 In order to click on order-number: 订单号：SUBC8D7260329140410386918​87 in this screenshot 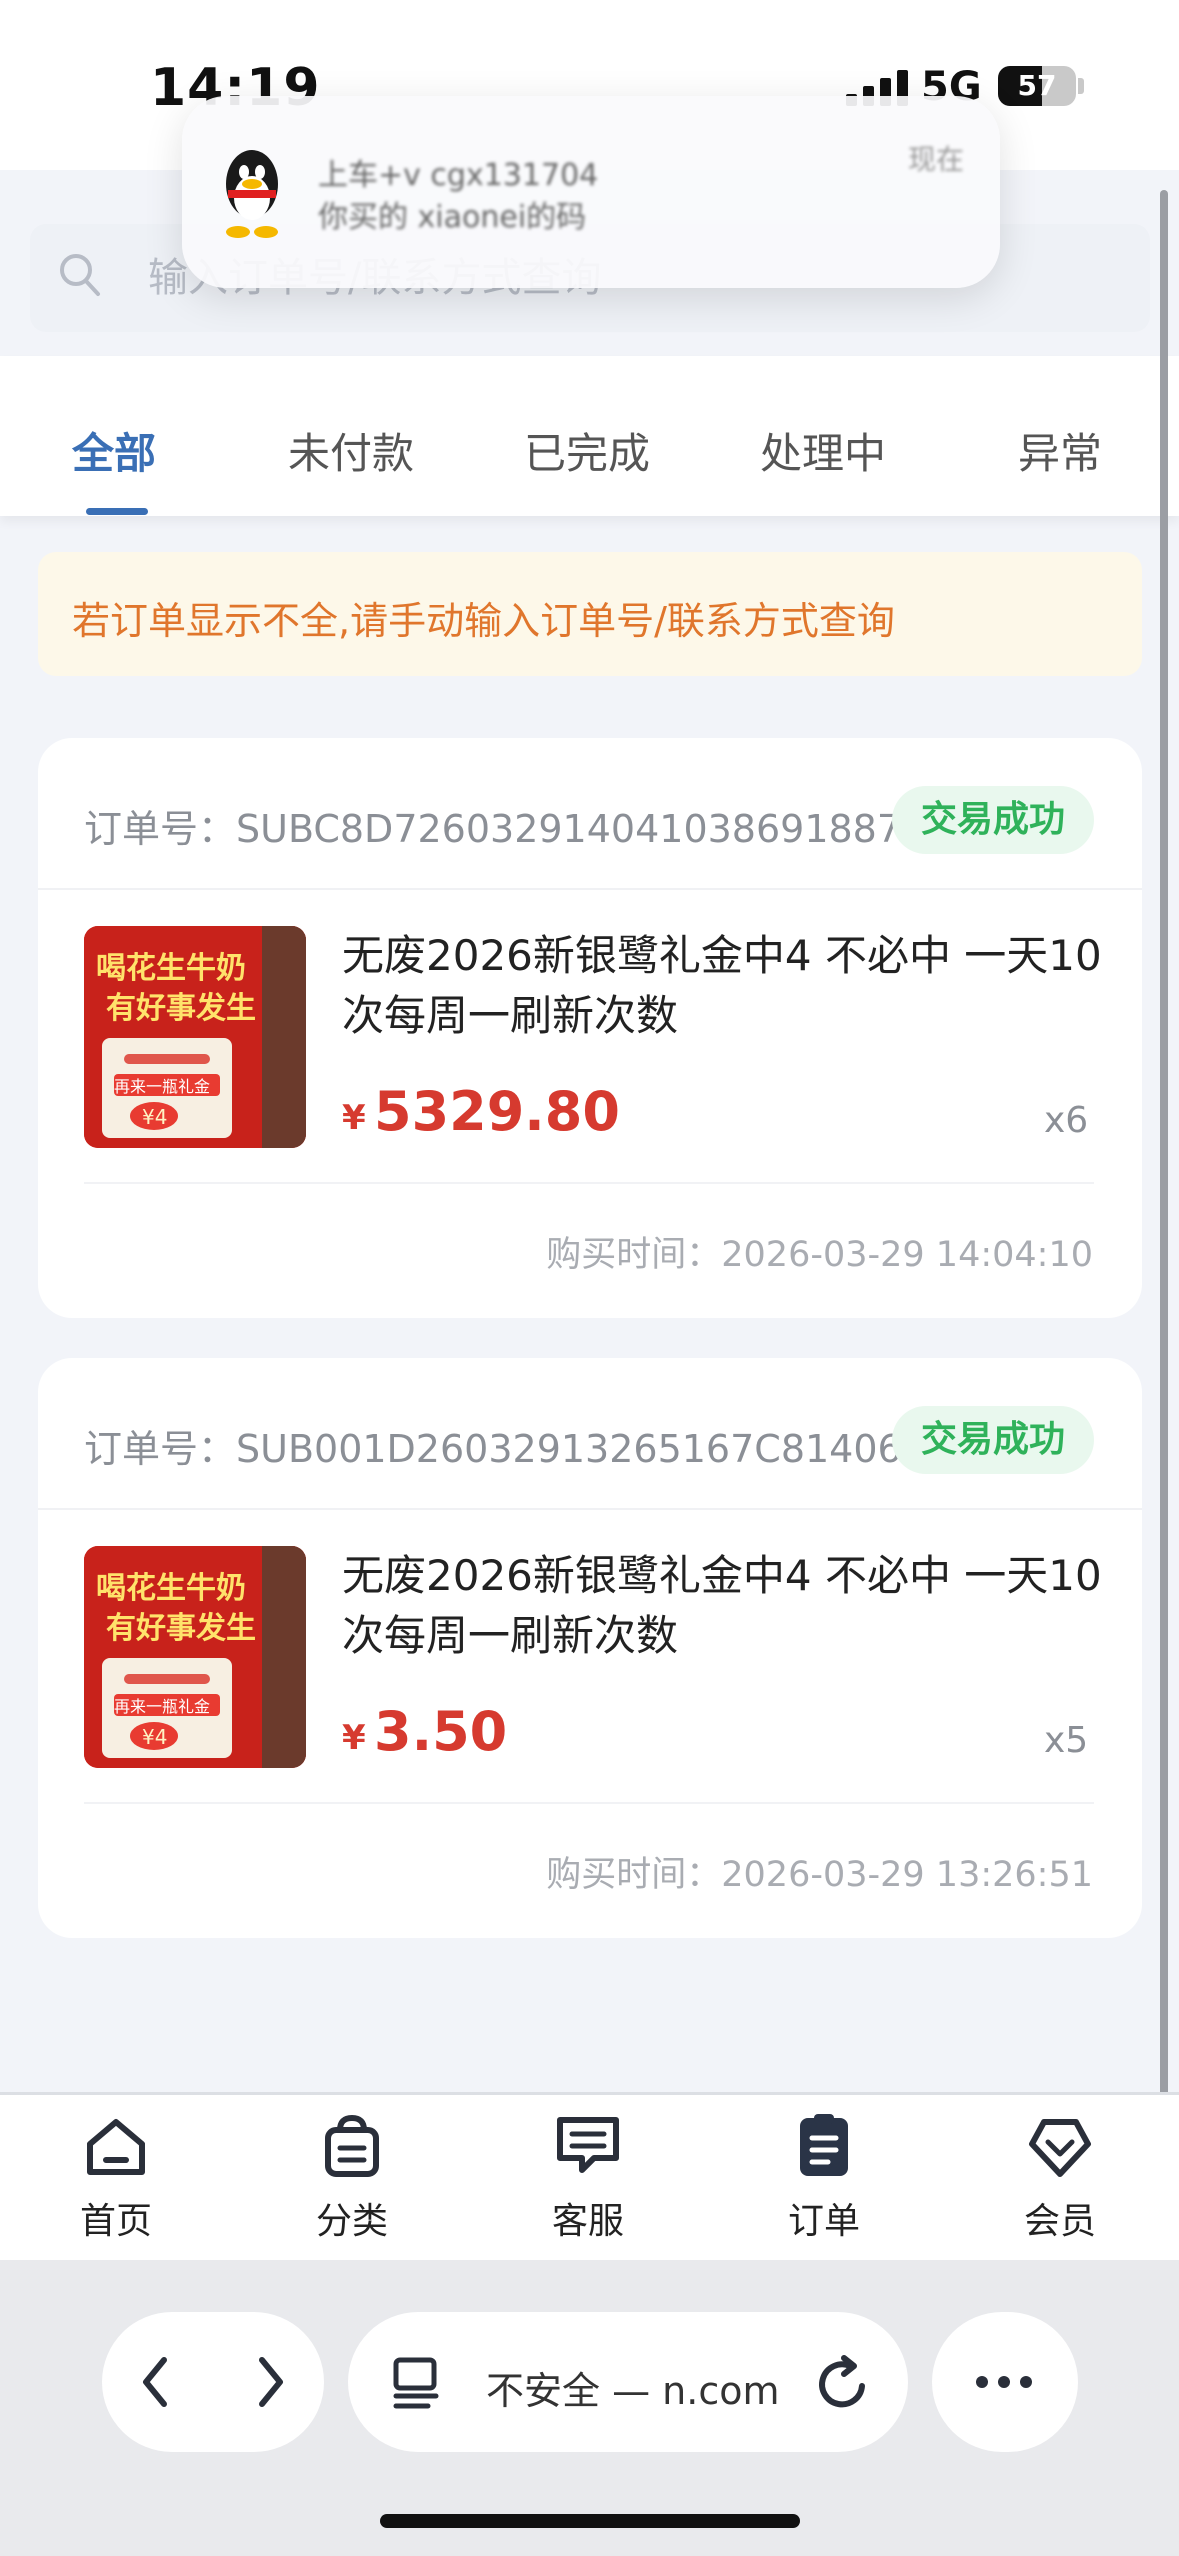, I will do `click(492, 825)`.